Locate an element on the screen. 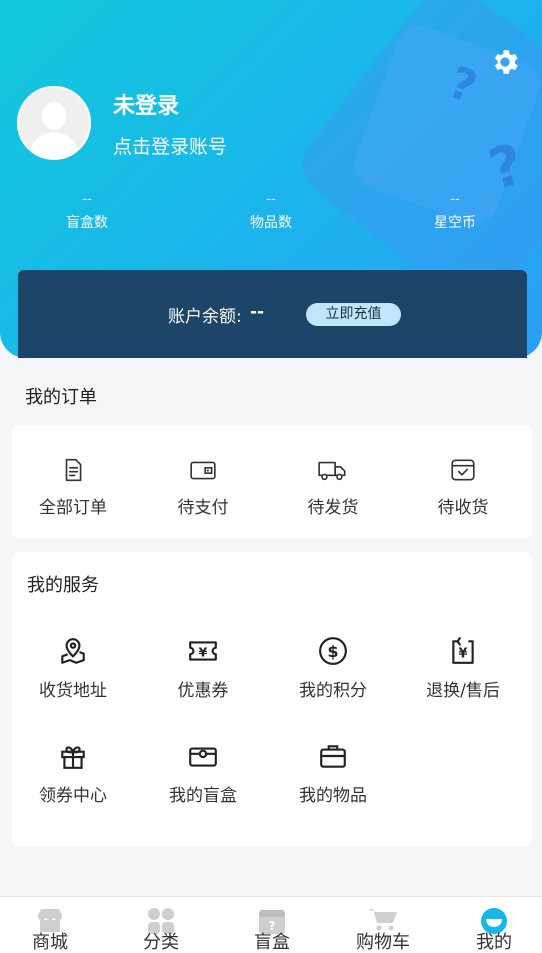 Image resolution: width=542 pixels, height=953 pixels. service-my-items-button: 我的物品 is located at coordinates (333, 773).